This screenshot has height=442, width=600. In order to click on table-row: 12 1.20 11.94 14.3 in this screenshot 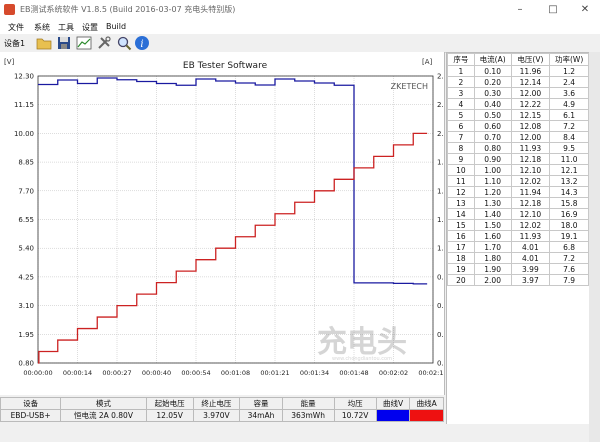, I will do `click(518, 192)`.